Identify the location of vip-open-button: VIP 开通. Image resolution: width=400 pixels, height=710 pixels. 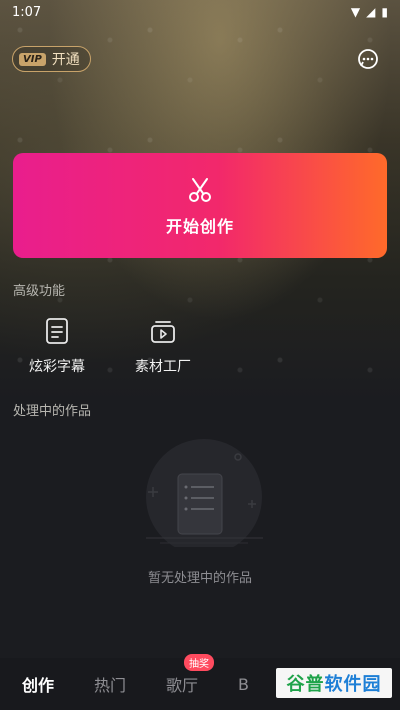
(51, 59).